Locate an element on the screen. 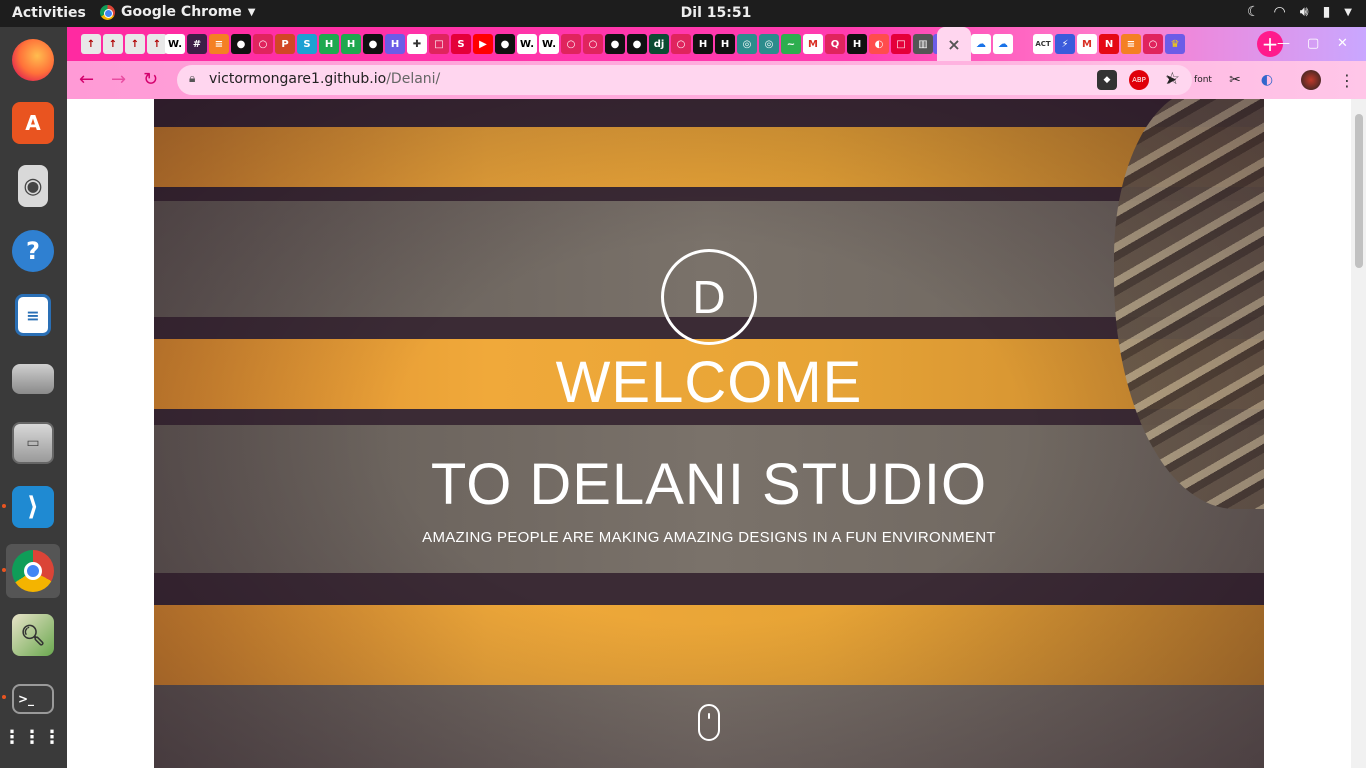  tab-favicon: ▥ is located at coordinates (923, 44).